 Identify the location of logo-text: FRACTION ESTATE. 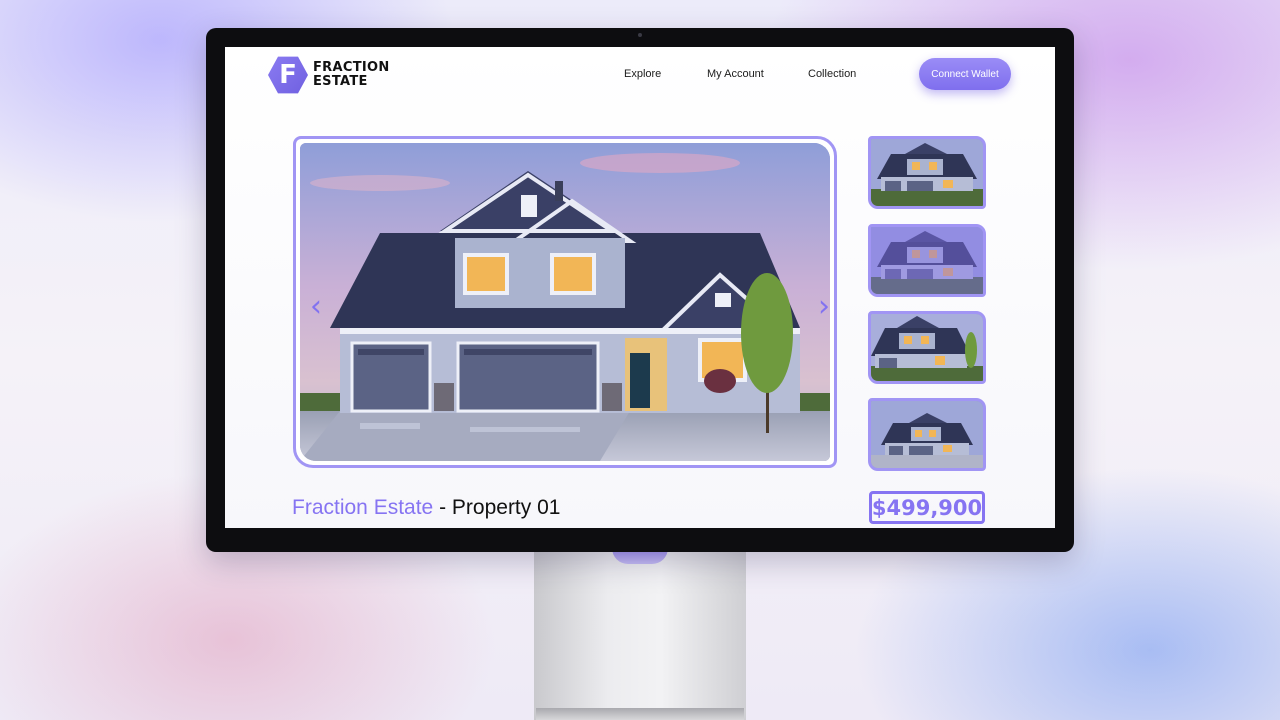
(351, 75).